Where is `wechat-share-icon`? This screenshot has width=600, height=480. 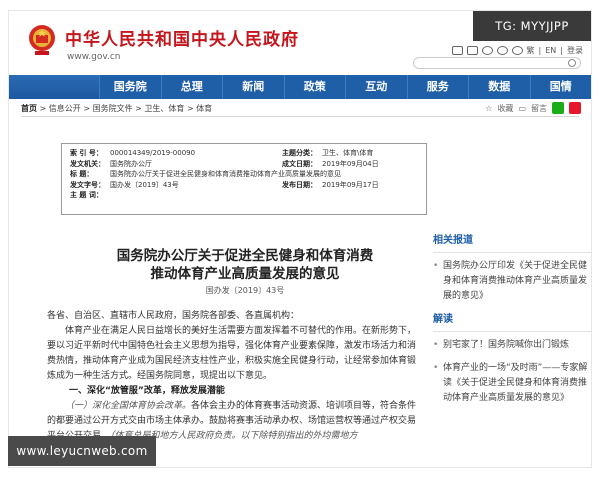
wechat-share-icon is located at coordinates (558, 108).